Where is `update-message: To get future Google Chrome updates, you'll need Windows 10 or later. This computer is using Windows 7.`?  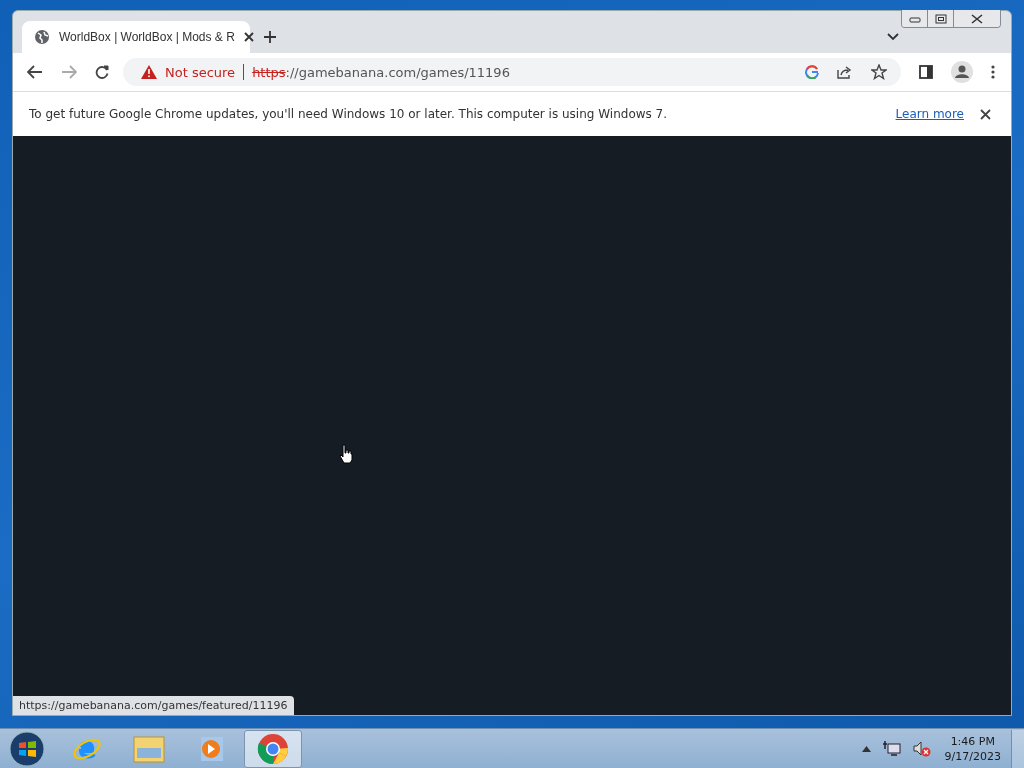
update-message: To get future Google Chrome updates, you'll need Windows 10 or later. This computer is using Windows 7. is located at coordinates (349, 114).